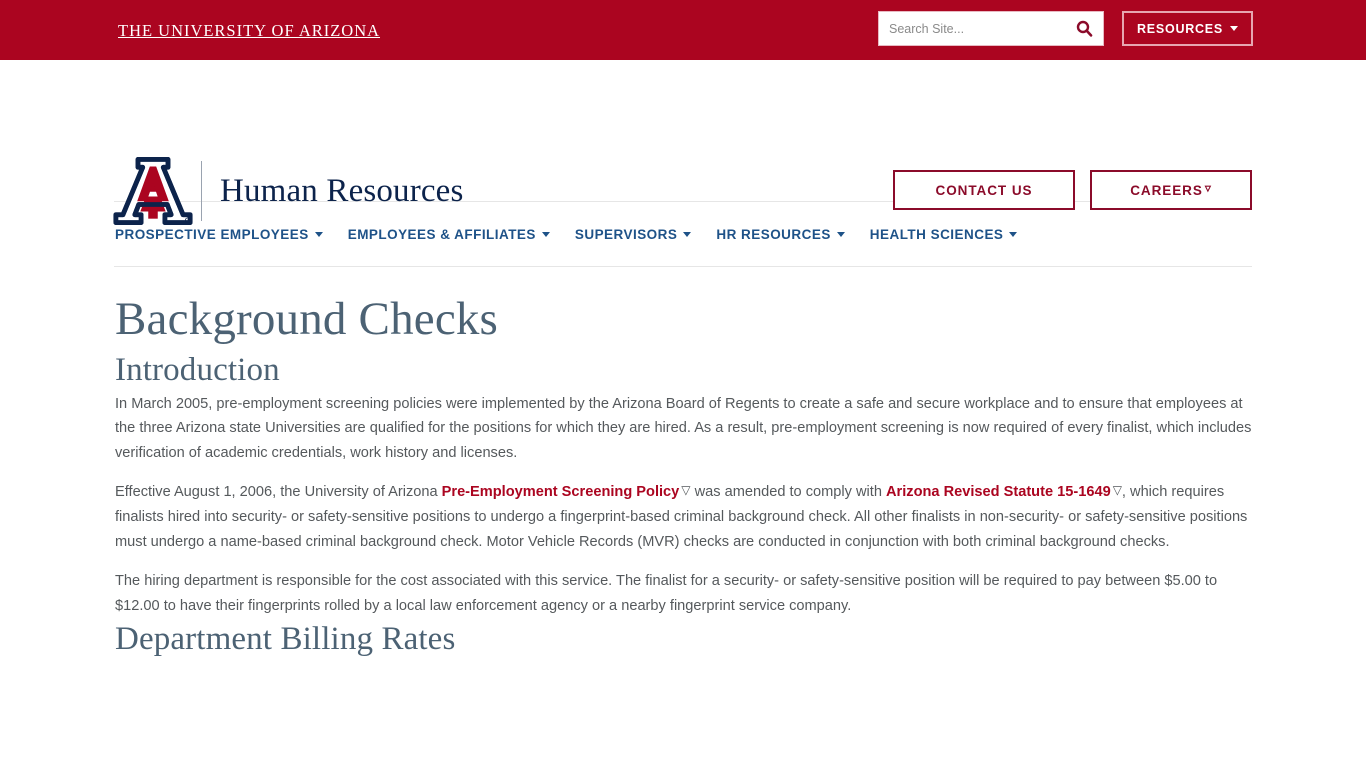  I want to click on masthead-action-buttons: CONTACT US CAREERS ▿, so click(1072, 190).